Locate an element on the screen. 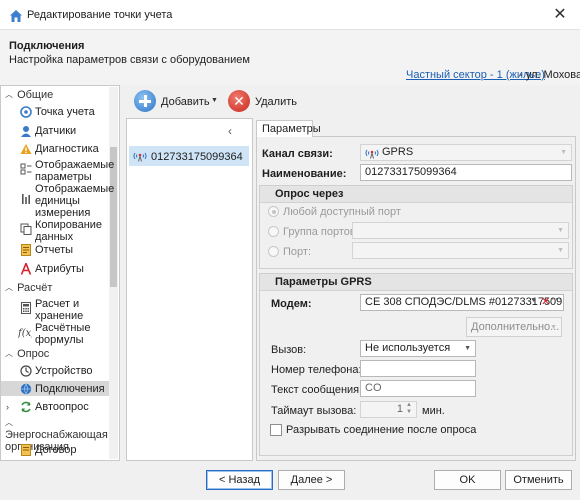 The image size is (580, 500). radio-port-group-label: Группа портов: is located at coordinates (321, 232).